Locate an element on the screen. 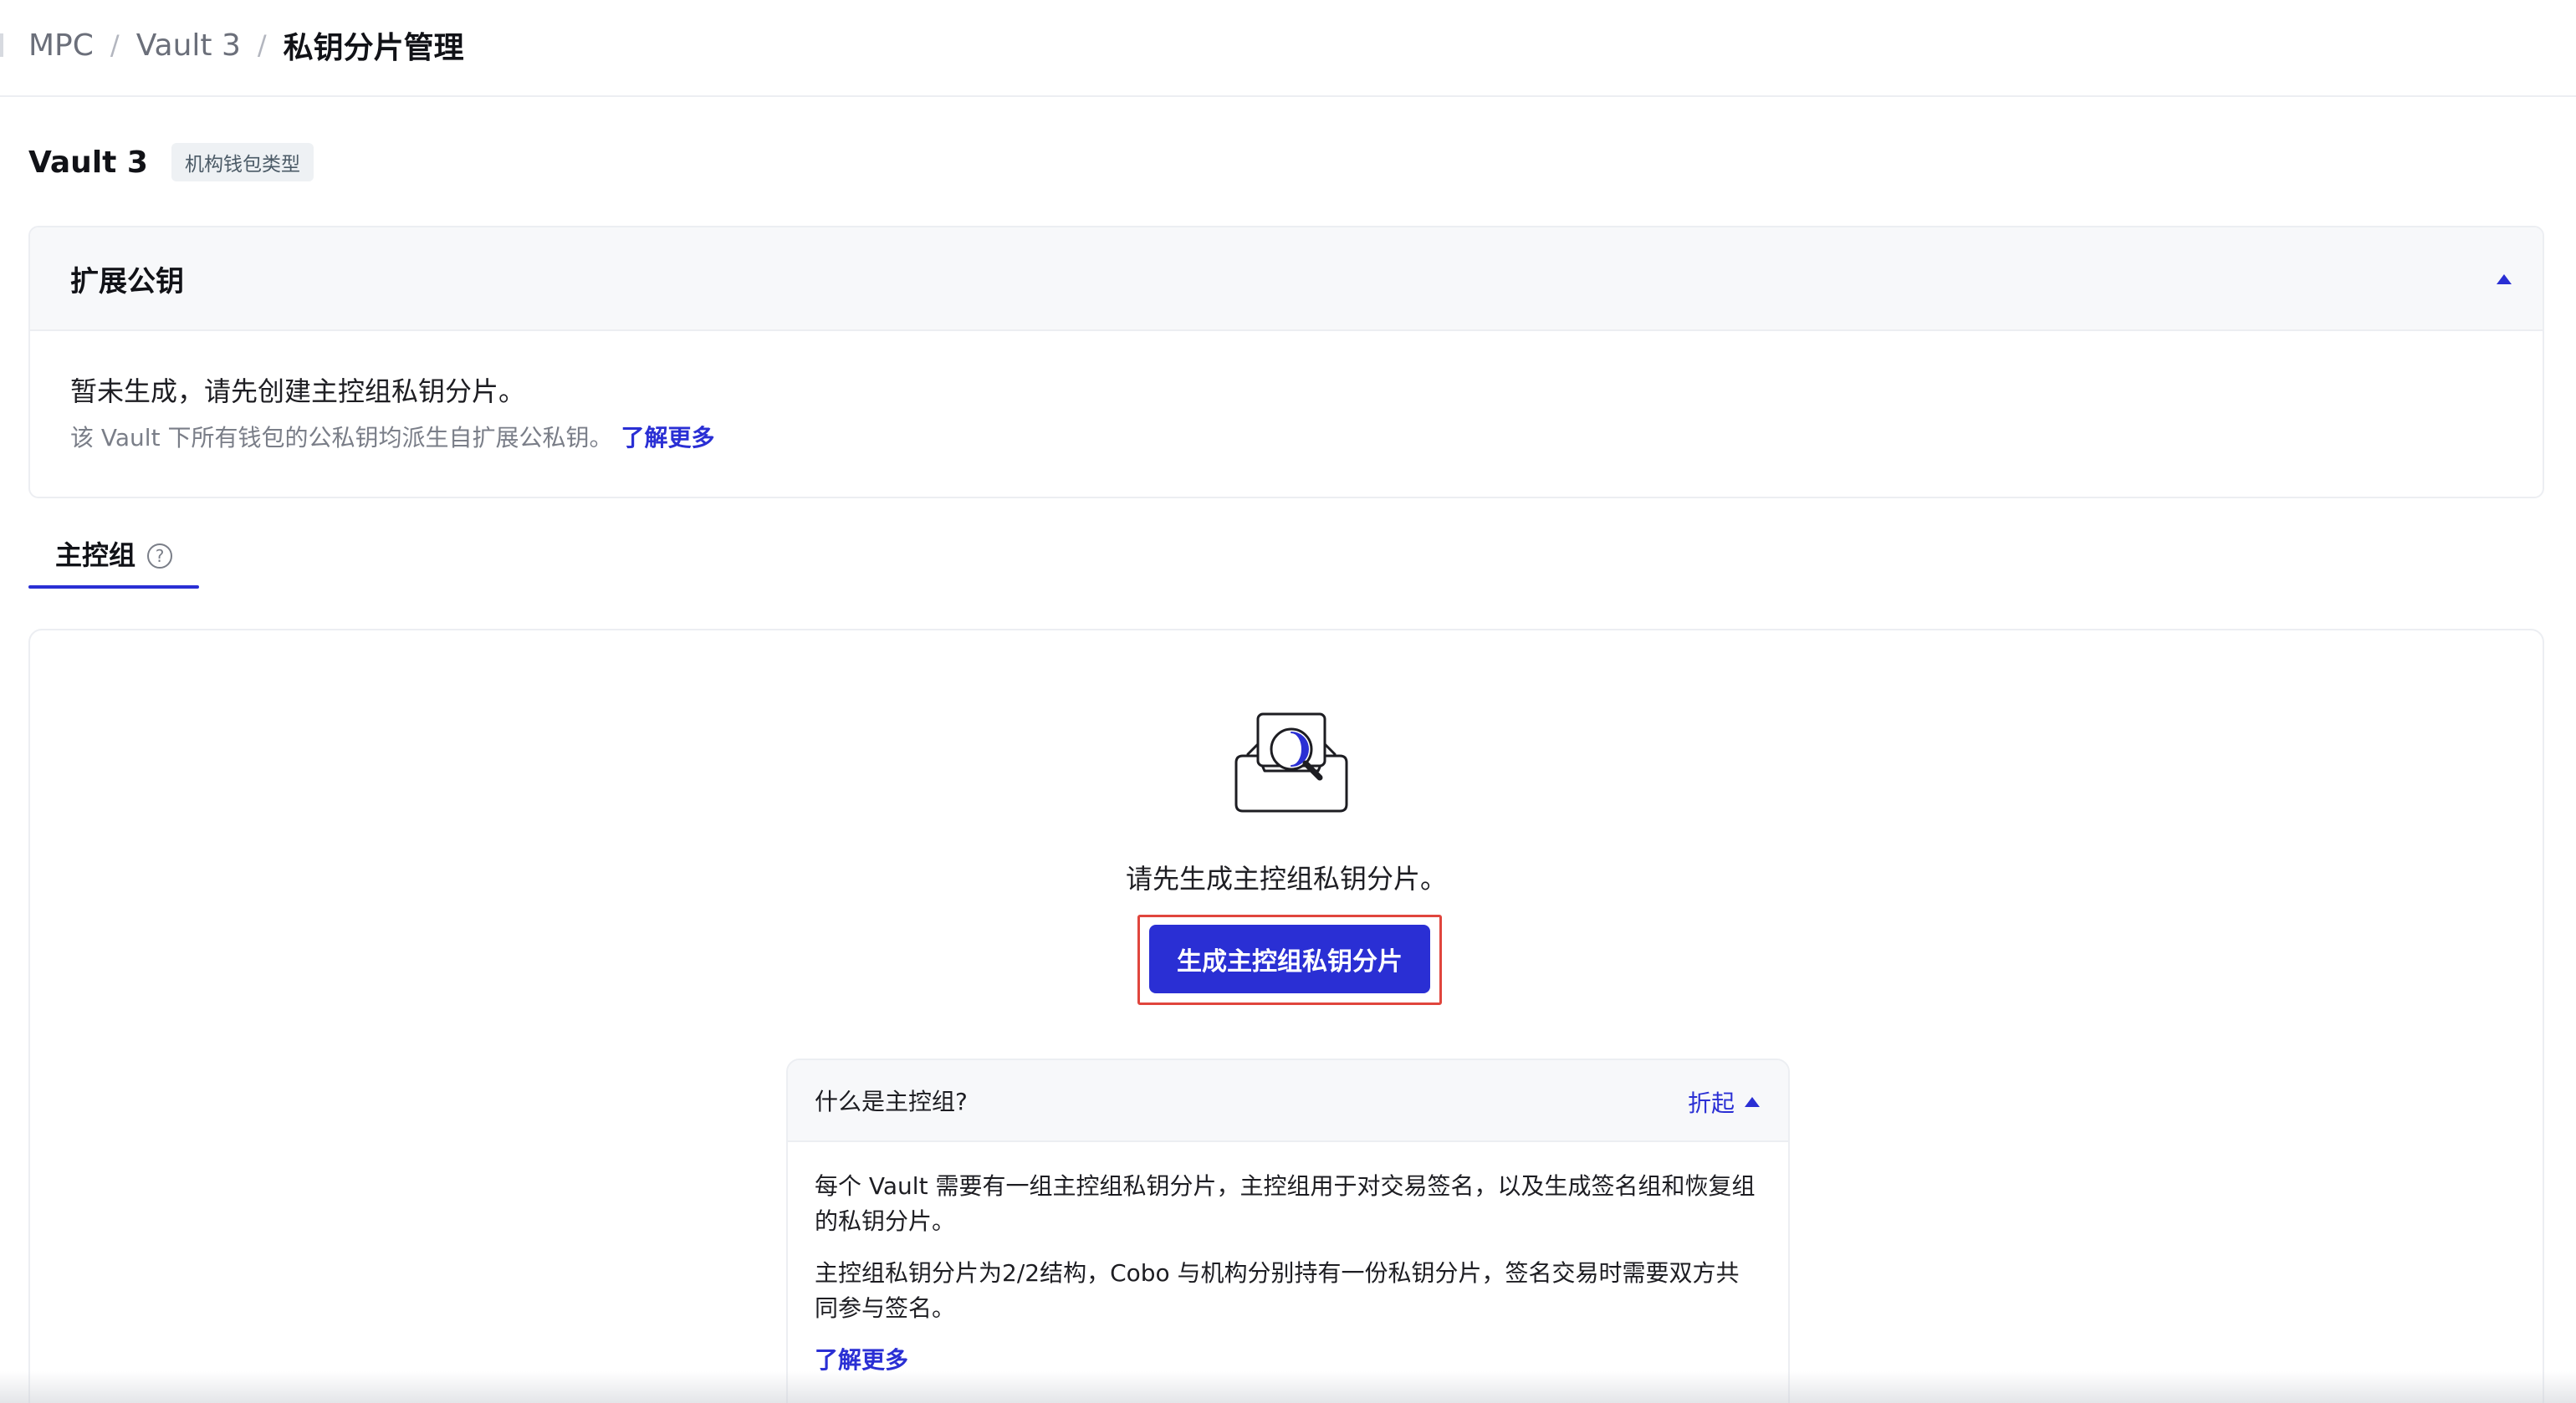  tab-master-group-label: 主控组 is located at coordinates (95, 555).